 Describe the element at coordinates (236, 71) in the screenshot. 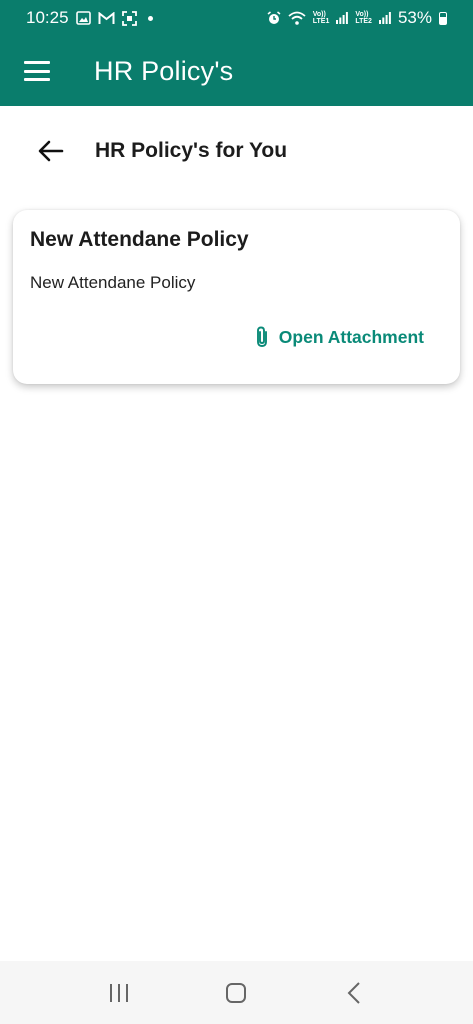

I see `app-bar: HR Policy's` at that location.